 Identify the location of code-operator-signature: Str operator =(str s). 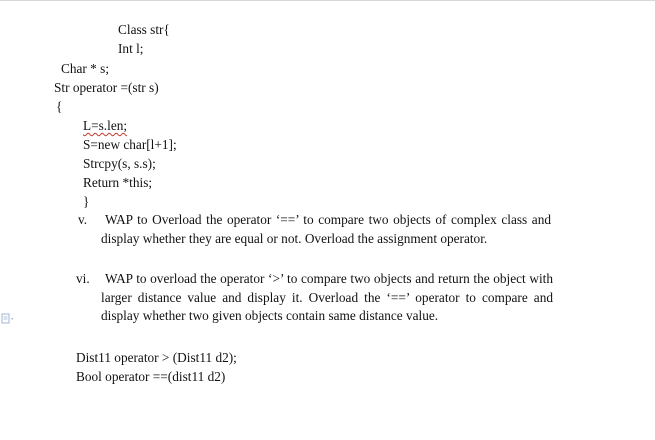
(106, 87).